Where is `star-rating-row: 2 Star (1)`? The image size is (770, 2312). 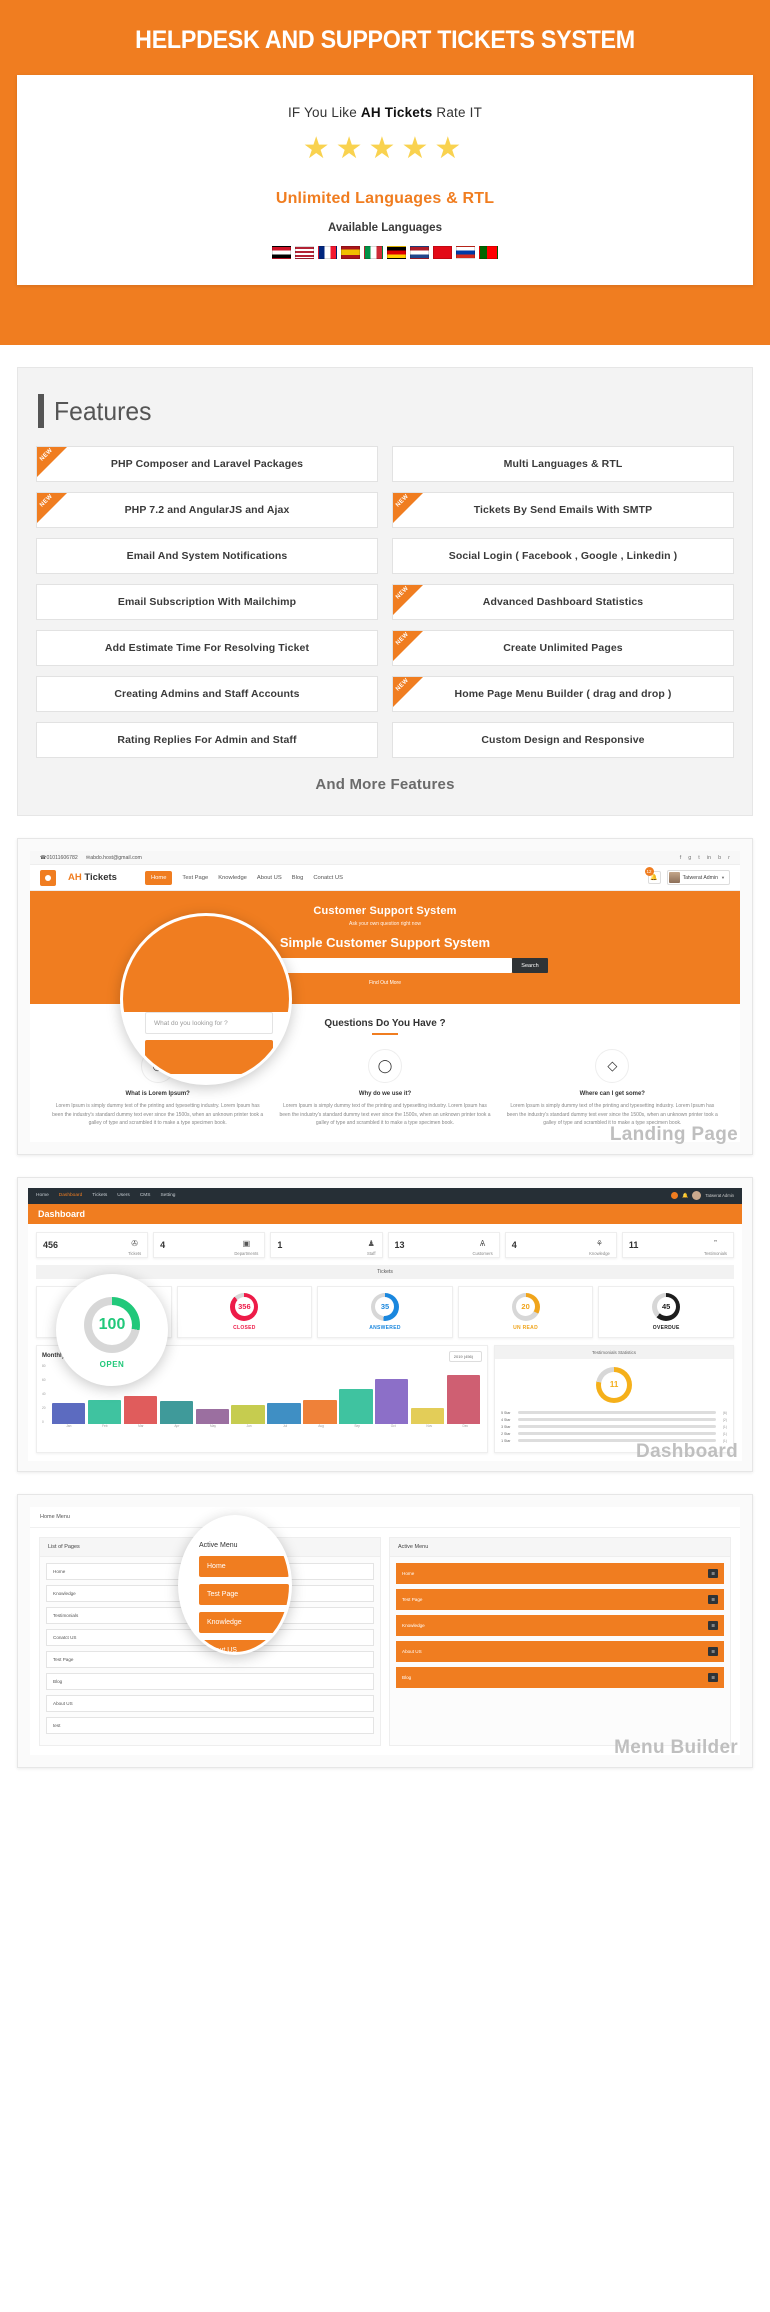 star-rating-row: 2 Star (1) is located at coordinates (614, 1434).